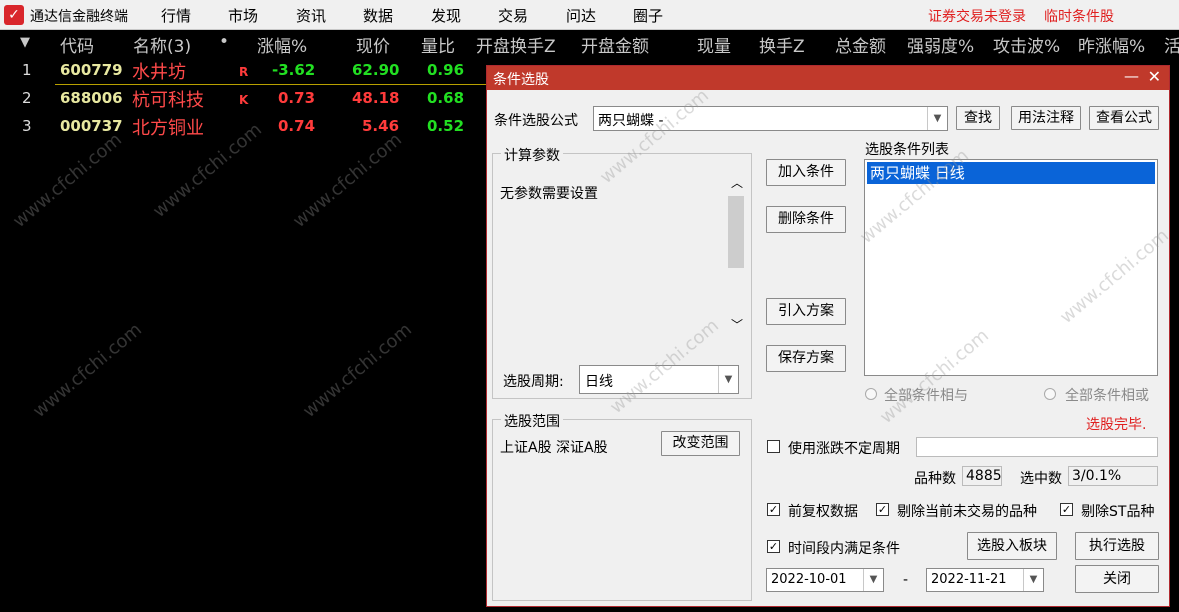 This screenshot has height=612, width=1179. What do you see at coordinates (521, 80) in the screenshot?
I see `dialog-title: 条件选股` at bounding box center [521, 80].